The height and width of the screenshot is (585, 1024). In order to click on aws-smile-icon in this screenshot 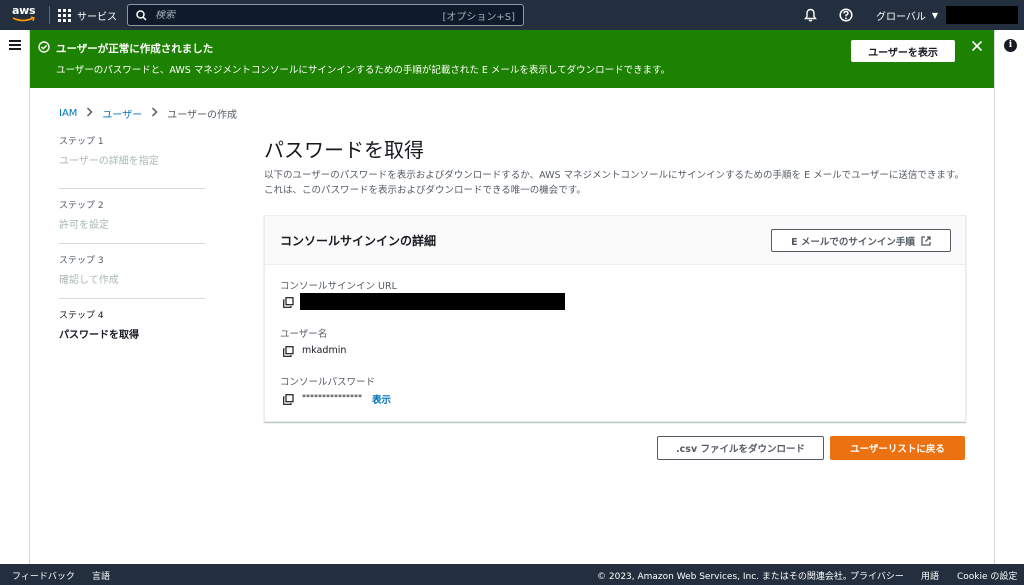, I will do `click(23, 19)`.